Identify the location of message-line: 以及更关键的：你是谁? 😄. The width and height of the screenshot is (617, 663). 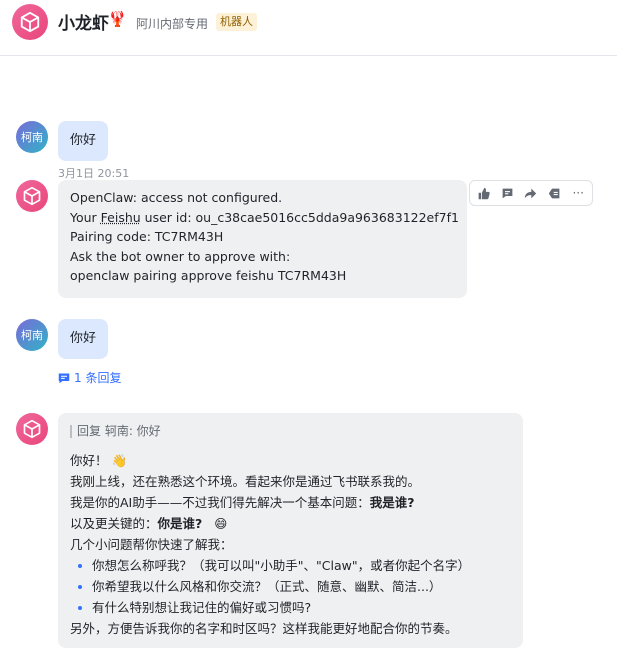
(290, 523).